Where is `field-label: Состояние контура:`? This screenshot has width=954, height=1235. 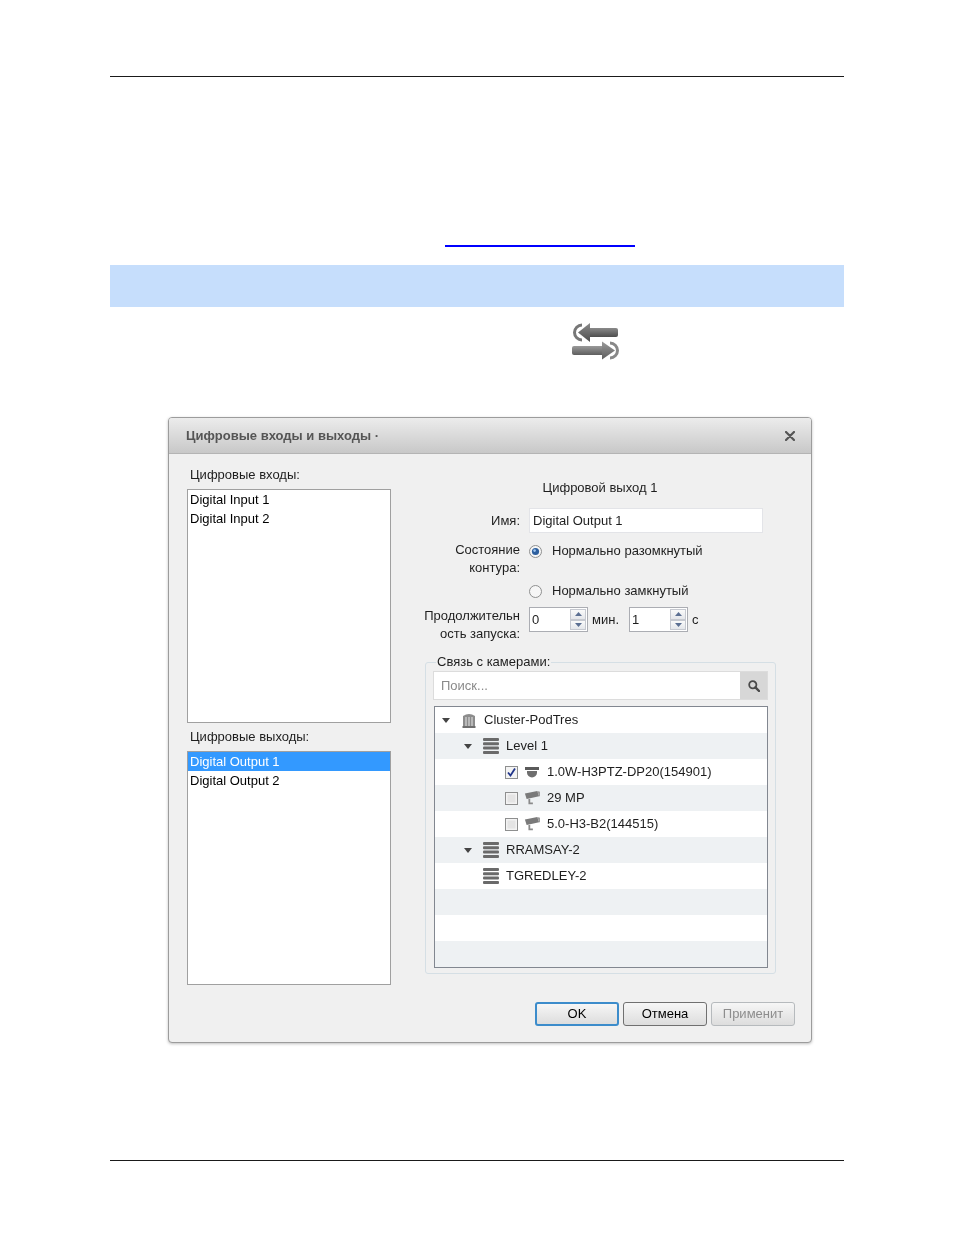 field-label: Состояние контура: is located at coordinates (487, 559).